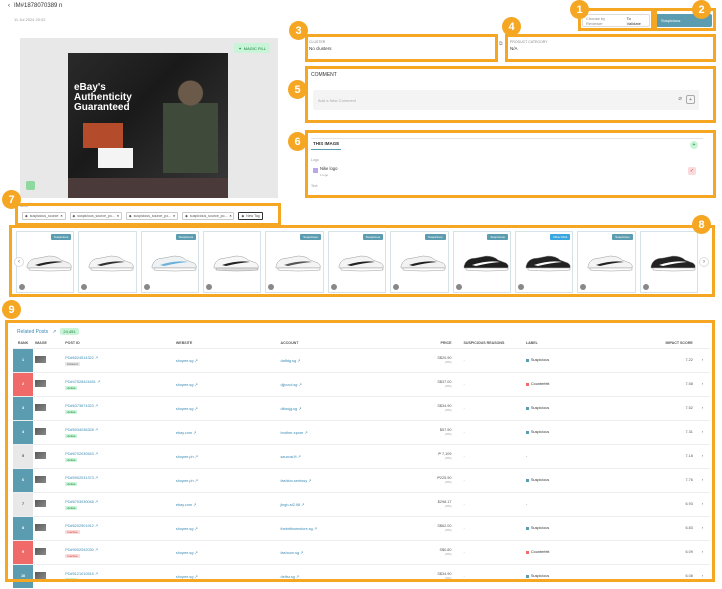 The width and height of the screenshot is (722, 589). What do you see at coordinates (298, 30) in the screenshot?
I see `annotation-badge-3: 3` at bounding box center [298, 30].